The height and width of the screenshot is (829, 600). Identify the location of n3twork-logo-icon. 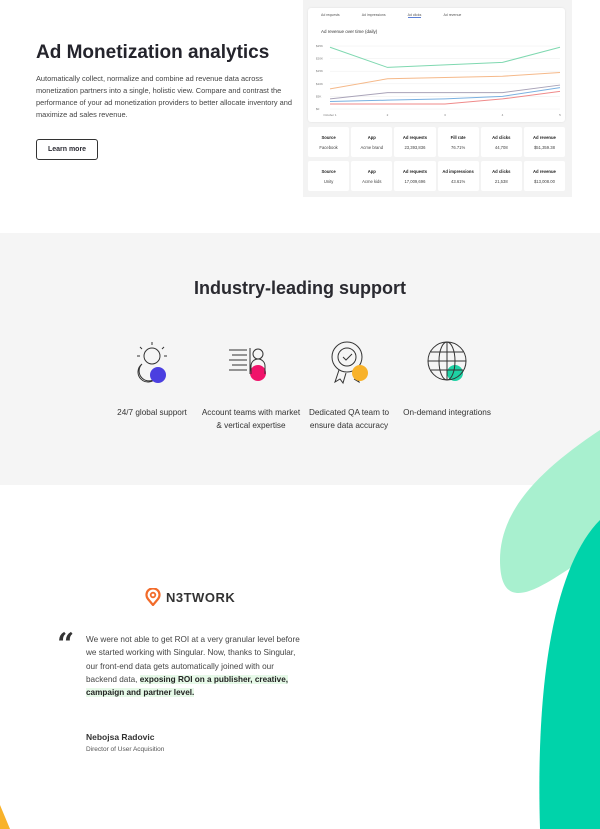
(153, 597).